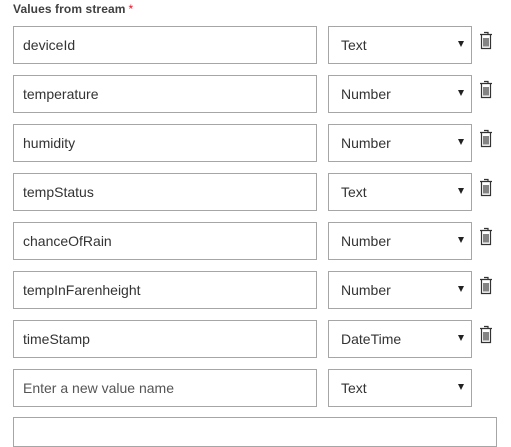 Image resolution: width=511 pixels, height=447 pixels. I want to click on section-label: Values from stream *, so click(73, 9).